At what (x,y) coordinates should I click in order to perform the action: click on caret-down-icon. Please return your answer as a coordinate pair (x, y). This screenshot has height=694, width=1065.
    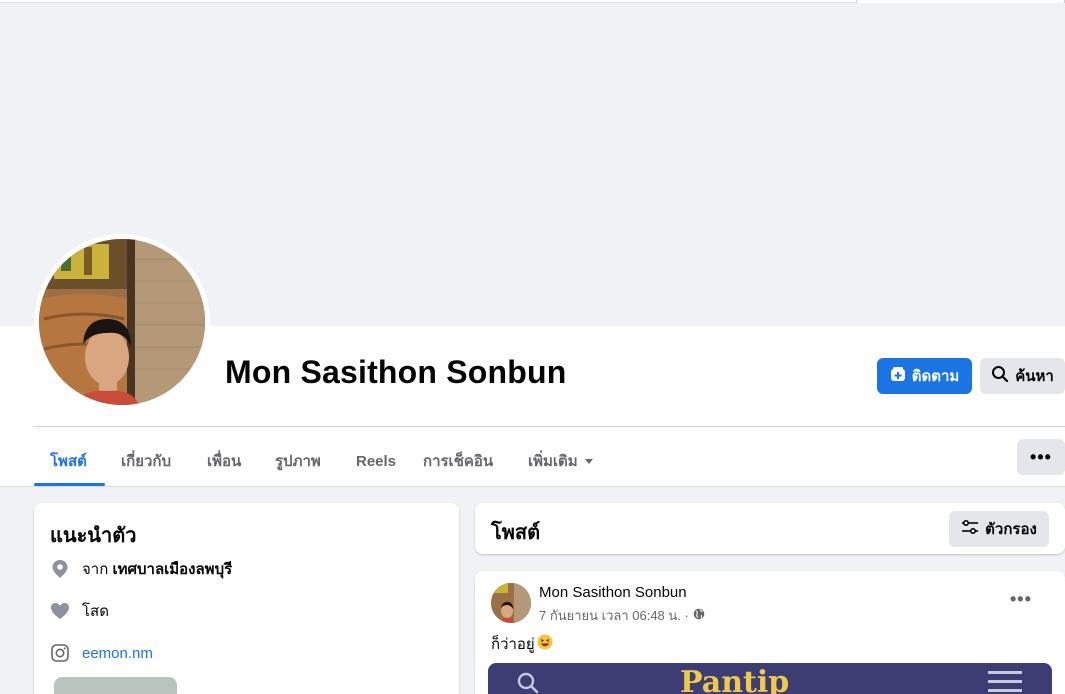
    Looking at the image, I should click on (589, 461).